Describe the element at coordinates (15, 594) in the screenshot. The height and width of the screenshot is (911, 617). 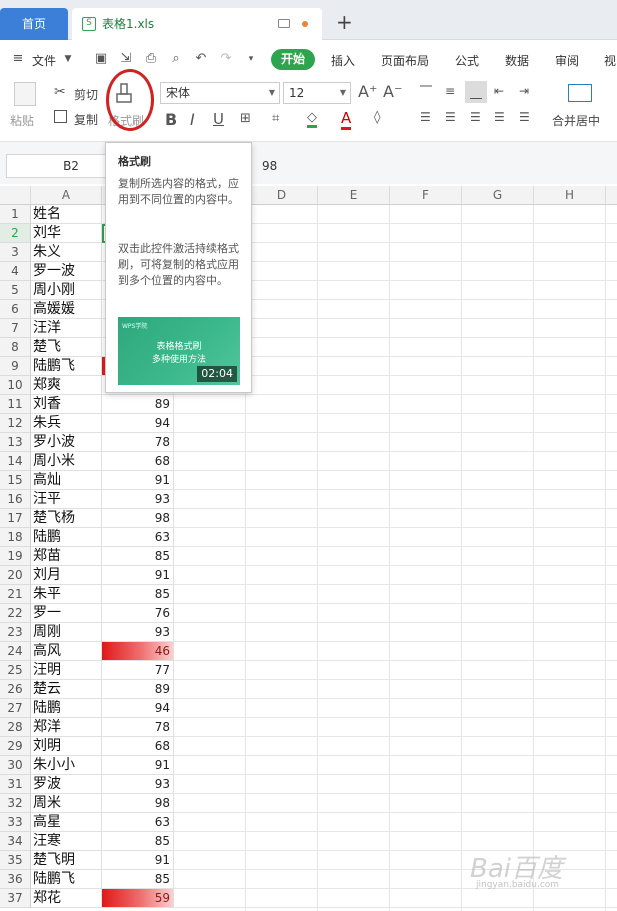
I see `row-header: 21` at that location.